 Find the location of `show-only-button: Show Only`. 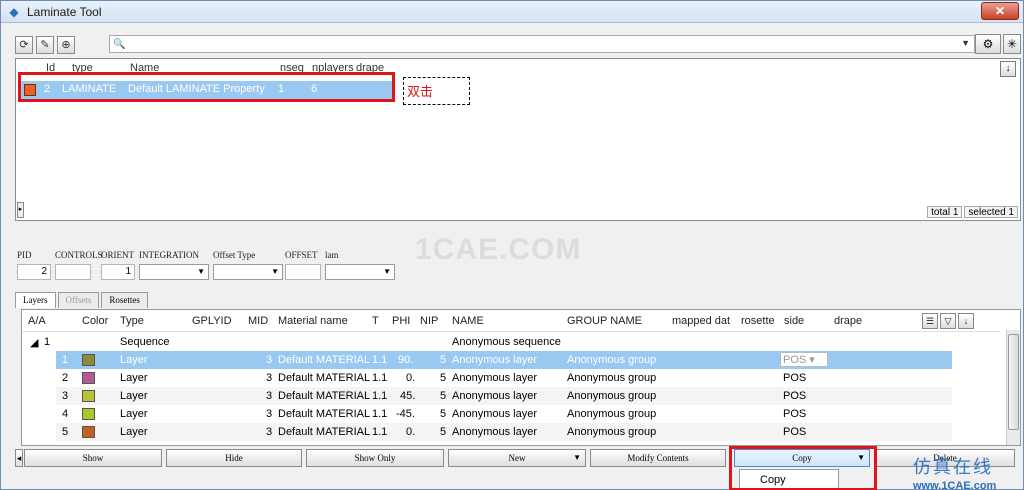

show-only-button: Show Only is located at coordinates (375, 458).